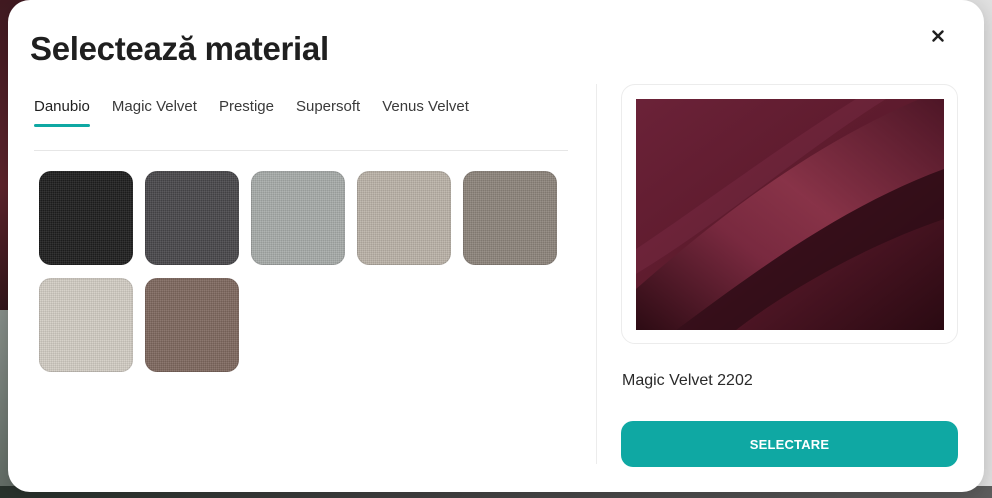  What do you see at coordinates (154, 112) in the screenshot?
I see `tab-magic-velvet: Magic Velvet` at bounding box center [154, 112].